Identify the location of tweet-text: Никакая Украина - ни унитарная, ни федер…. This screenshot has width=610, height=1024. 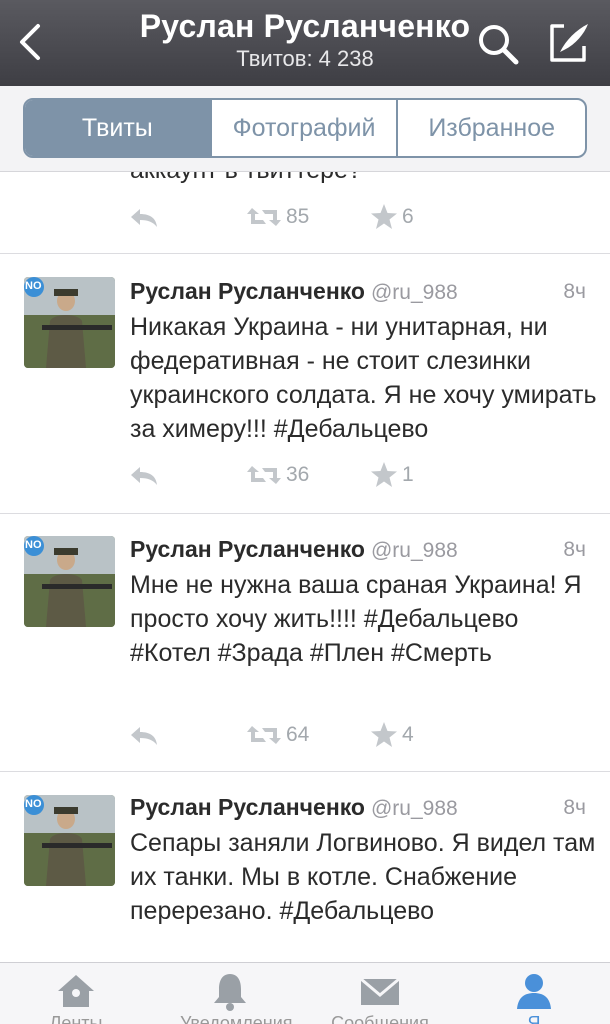
(363, 378).